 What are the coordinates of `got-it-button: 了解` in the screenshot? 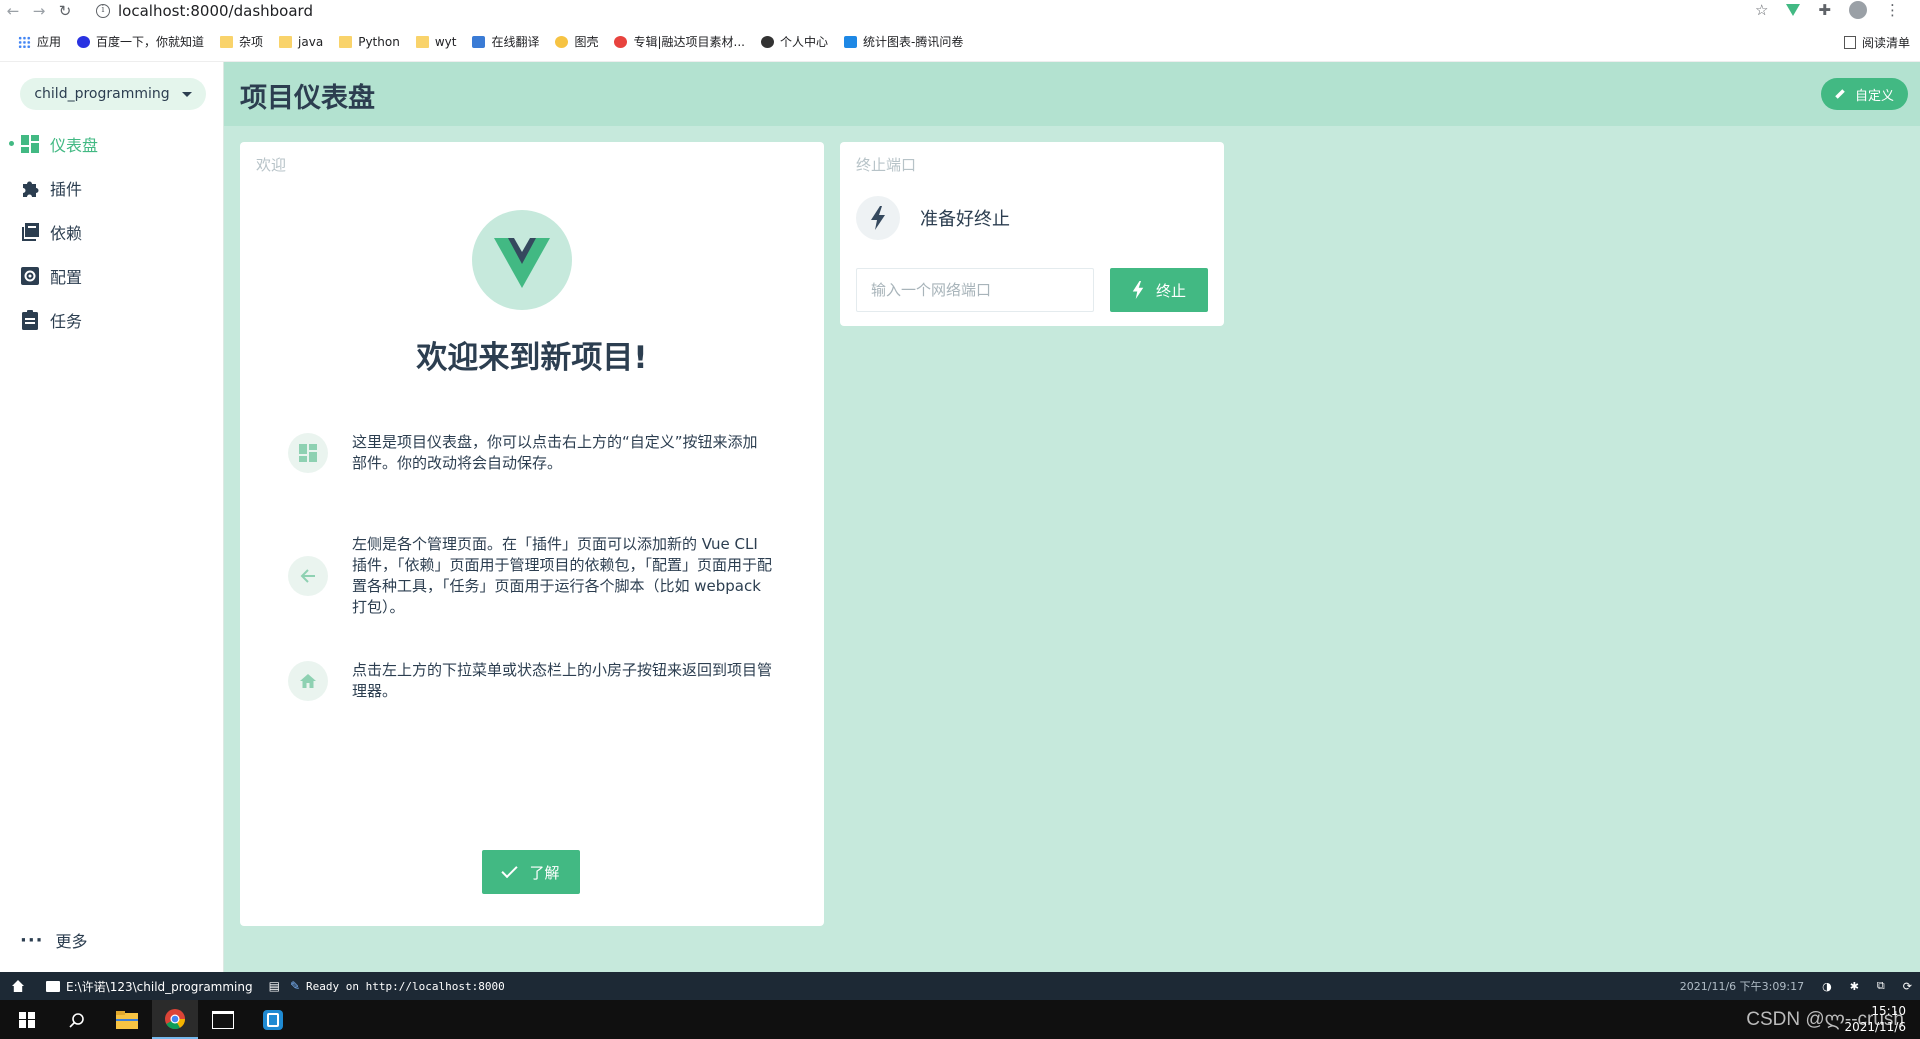 It's located at (531, 872).